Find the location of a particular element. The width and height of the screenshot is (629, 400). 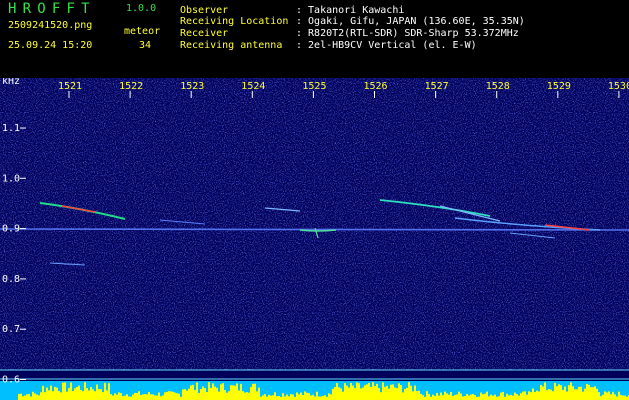

meteor-label: meteor is located at coordinates (142, 31).